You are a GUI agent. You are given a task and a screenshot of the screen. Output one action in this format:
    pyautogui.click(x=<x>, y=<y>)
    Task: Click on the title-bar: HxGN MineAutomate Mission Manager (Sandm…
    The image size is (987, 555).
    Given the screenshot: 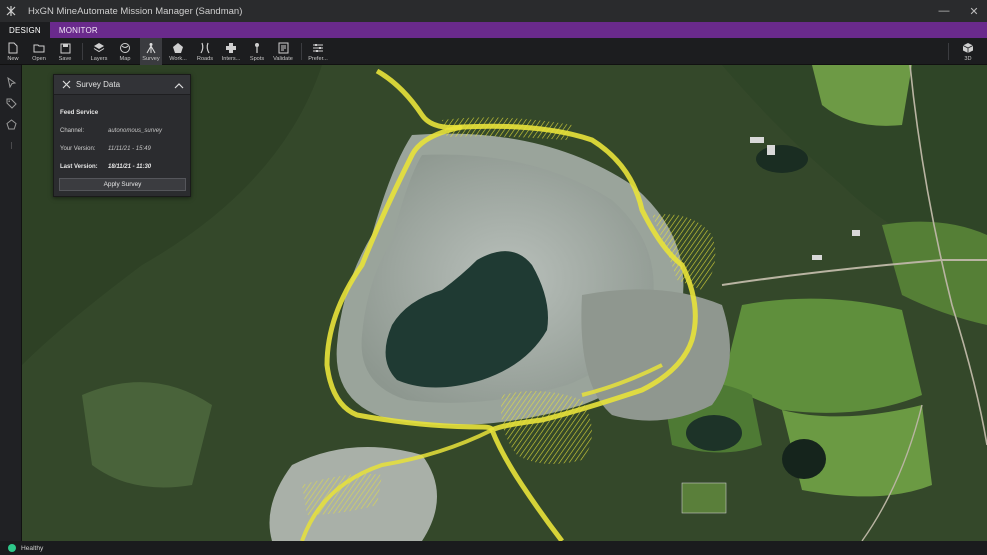 What is the action you would take?
    pyautogui.click(x=493, y=11)
    